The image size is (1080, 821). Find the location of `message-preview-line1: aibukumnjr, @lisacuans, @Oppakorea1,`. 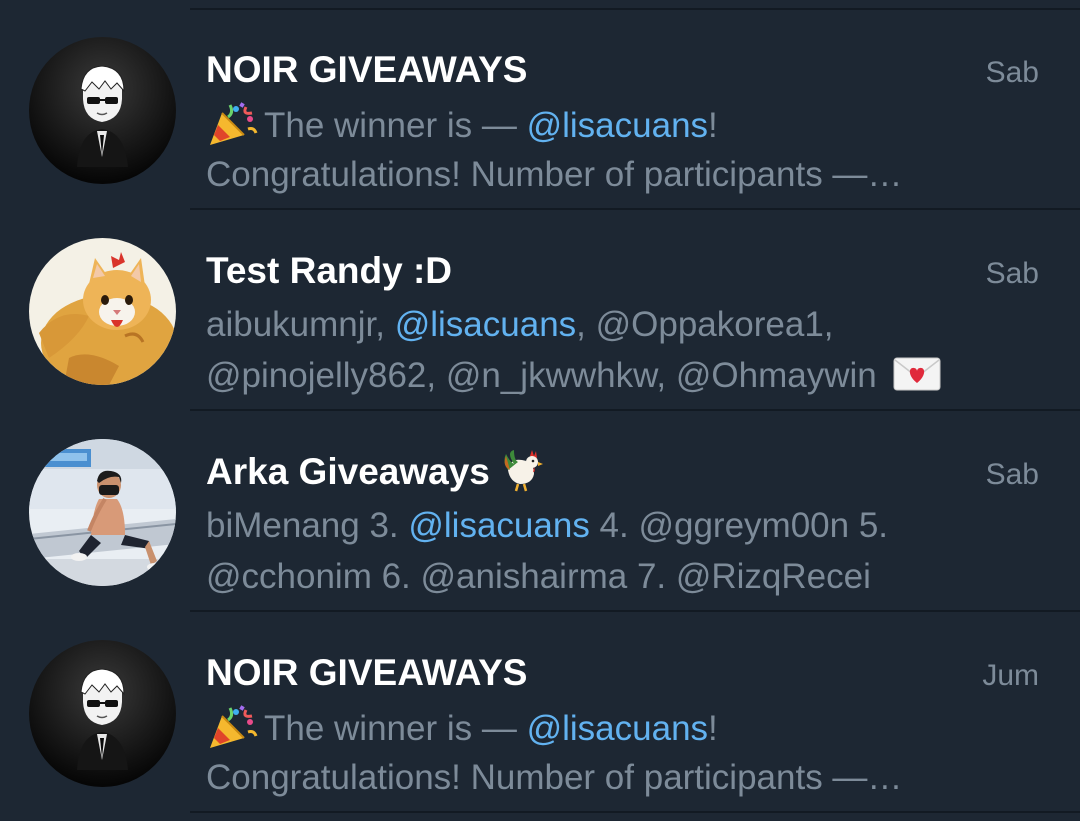

message-preview-line1: aibukumnjr, @lisacuans, @Oppakorea1, is located at coordinates (520, 325).